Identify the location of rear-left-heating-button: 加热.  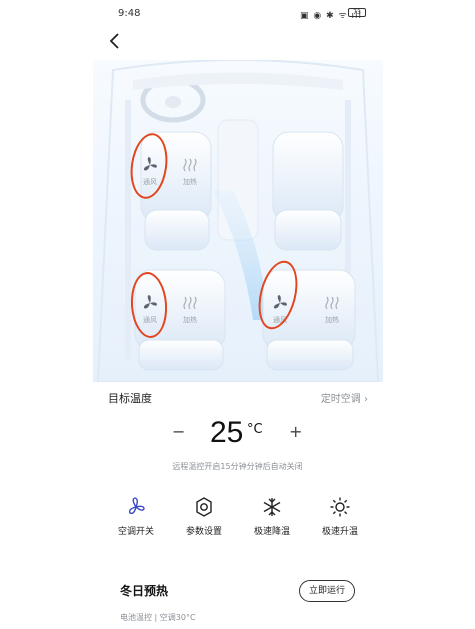
(190, 309).